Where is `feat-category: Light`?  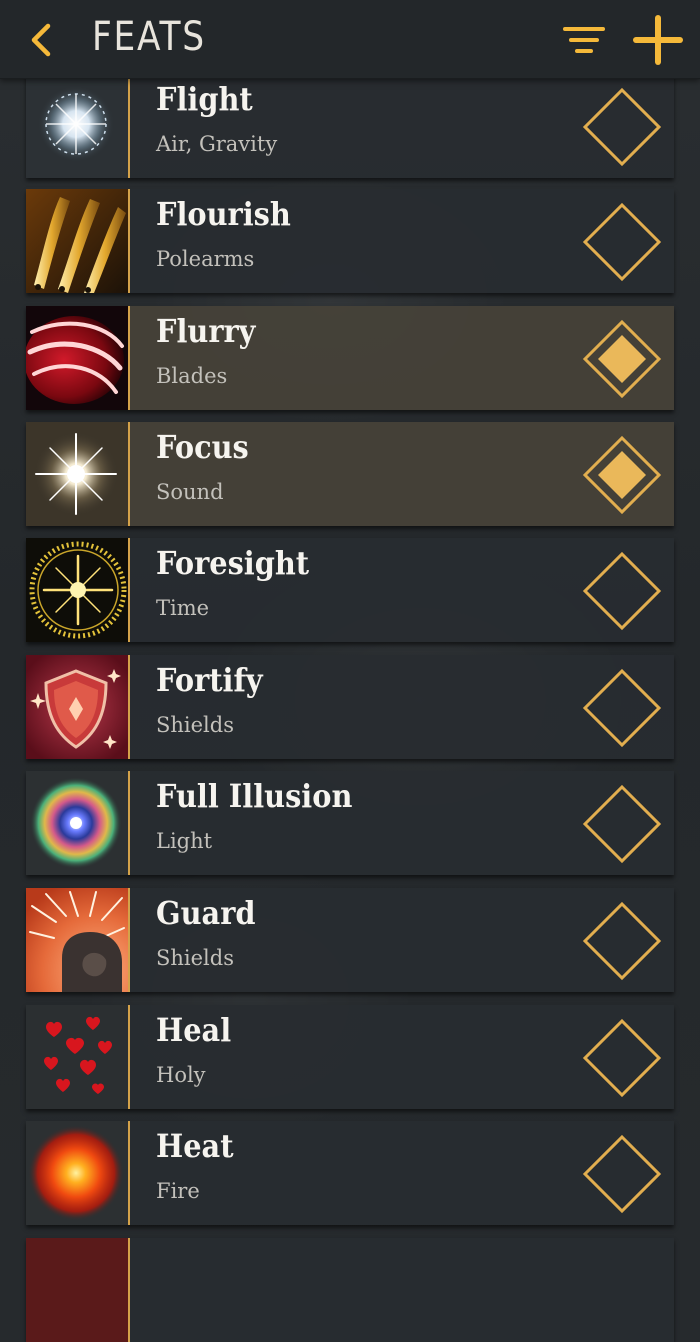
feat-category: Light is located at coordinates (184, 841).